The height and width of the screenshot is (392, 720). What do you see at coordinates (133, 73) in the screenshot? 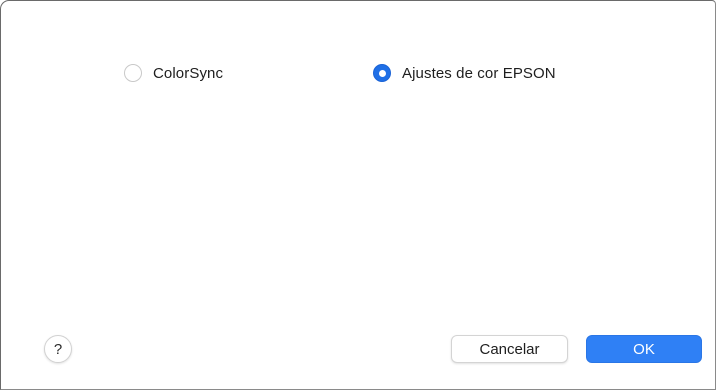
I see `radio-button-unselected-icon` at bounding box center [133, 73].